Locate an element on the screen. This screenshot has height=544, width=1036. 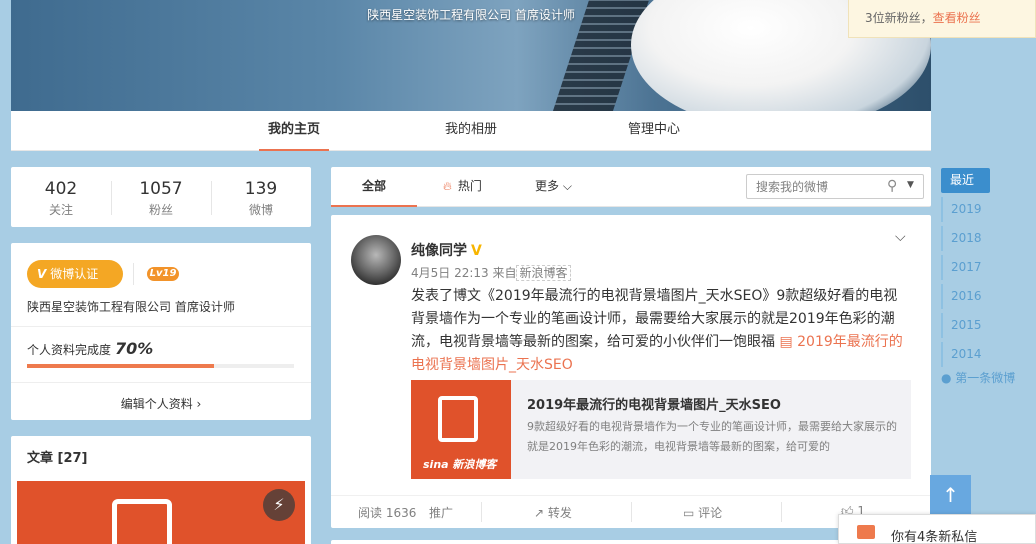
profile-completion: 个人资料完成度 70% is located at coordinates (90, 348).